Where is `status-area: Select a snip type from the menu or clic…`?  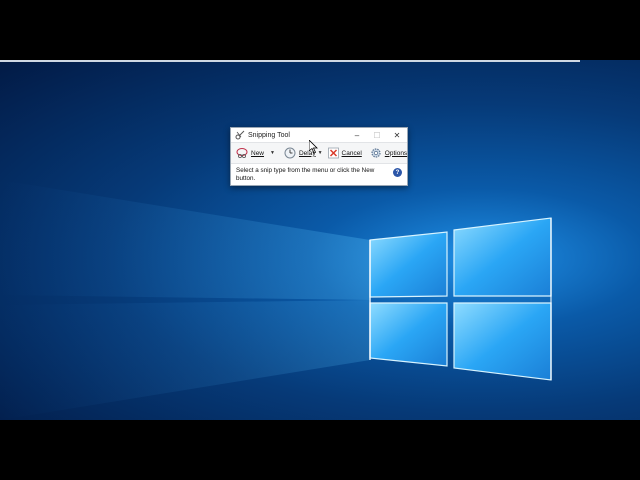
status-area: Select a snip type from the menu or clic… is located at coordinates (319, 173).